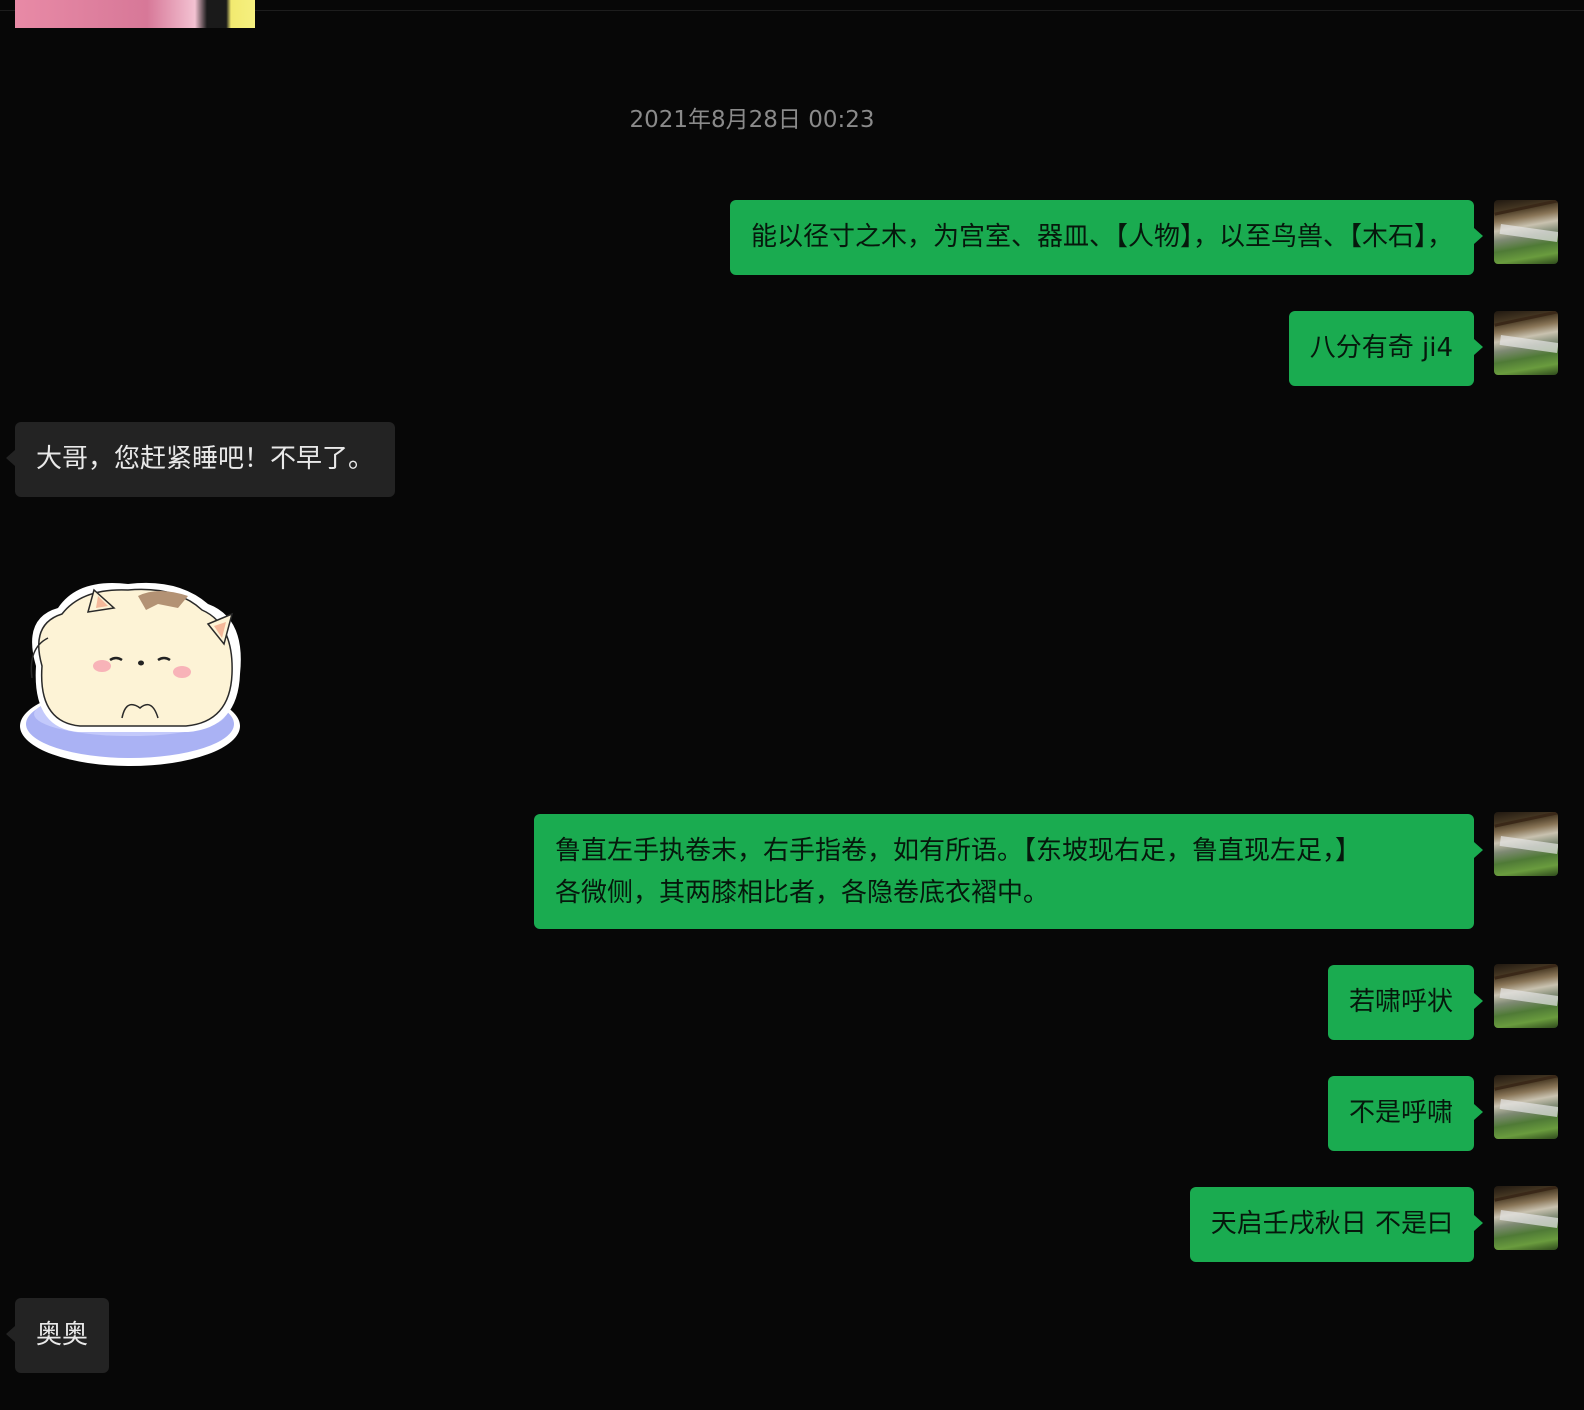 The image size is (1584, 1410). Describe the element at coordinates (200, 459) in the screenshot. I see `incoming-message: 大哥，您赶紧睡吧！不早了。` at that location.